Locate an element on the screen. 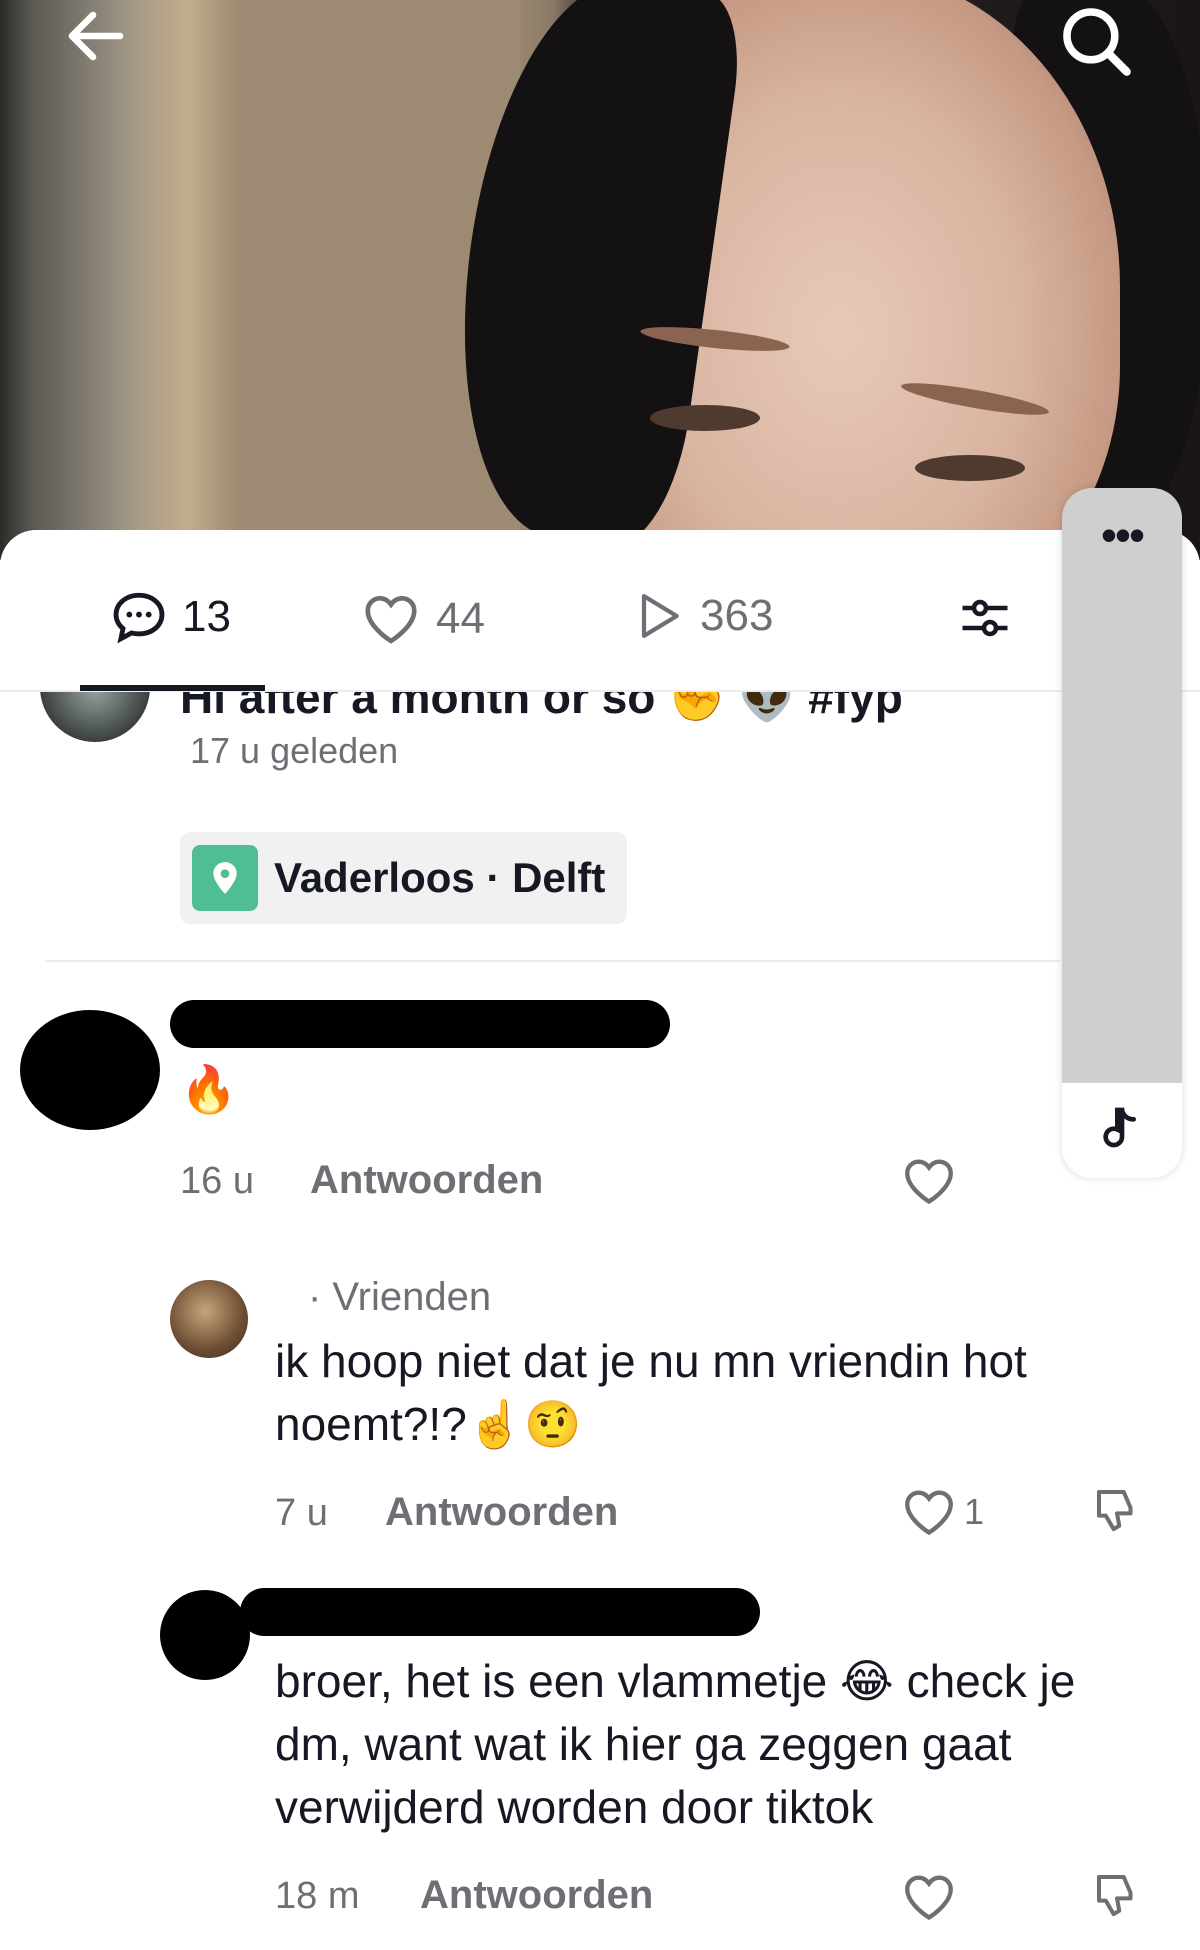 This screenshot has height=1950, width=1200. comment-3-reply-button: Antwoorden is located at coordinates (536, 1895).